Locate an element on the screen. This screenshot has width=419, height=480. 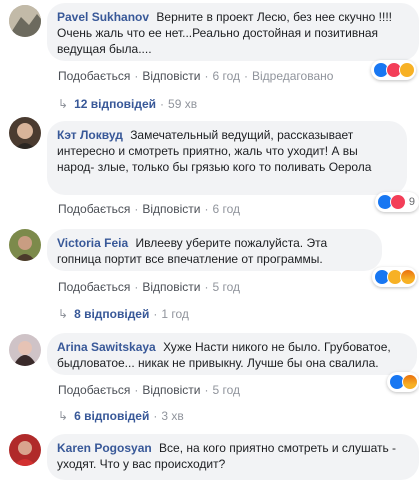
comment-author: Karen Pogosyan is located at coordinates (104, 448).